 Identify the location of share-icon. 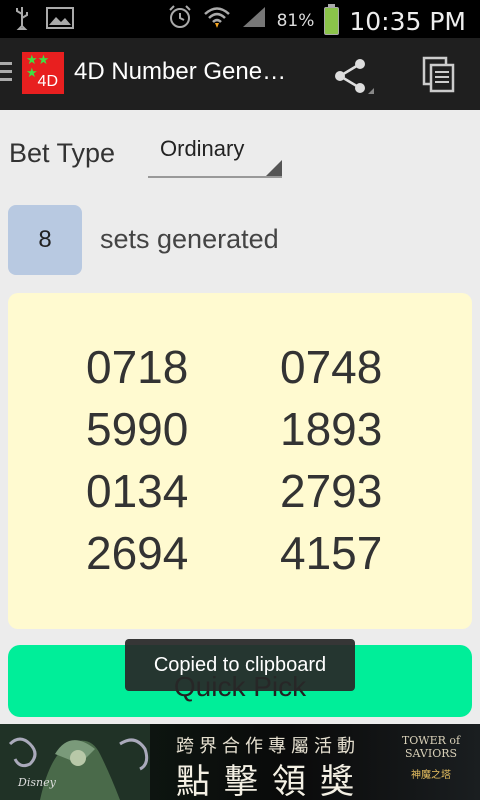
(354, 76).